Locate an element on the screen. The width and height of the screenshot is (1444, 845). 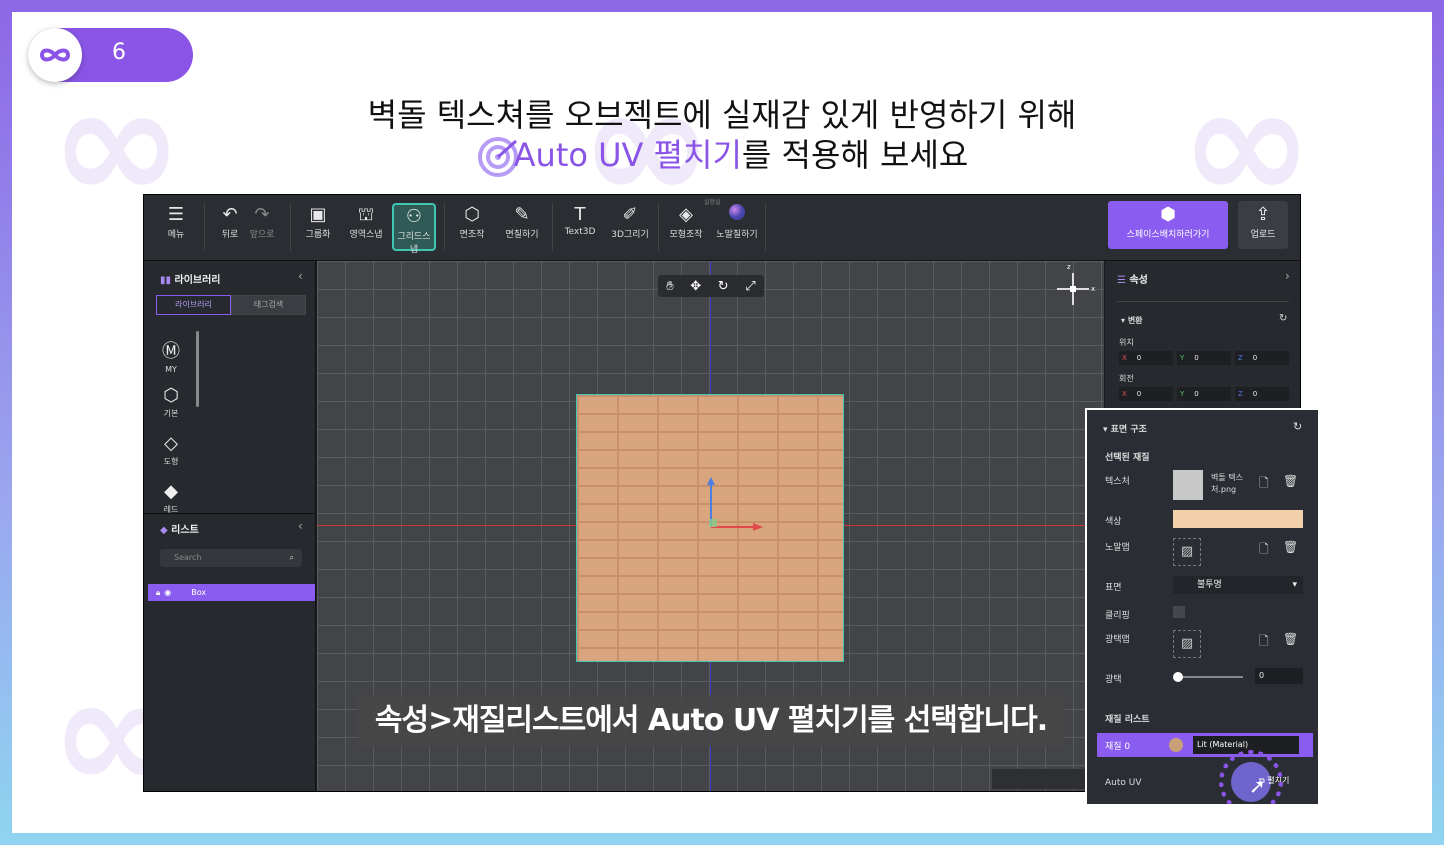
rotation-x-input: X0 is located at coordinates (1146, 394).